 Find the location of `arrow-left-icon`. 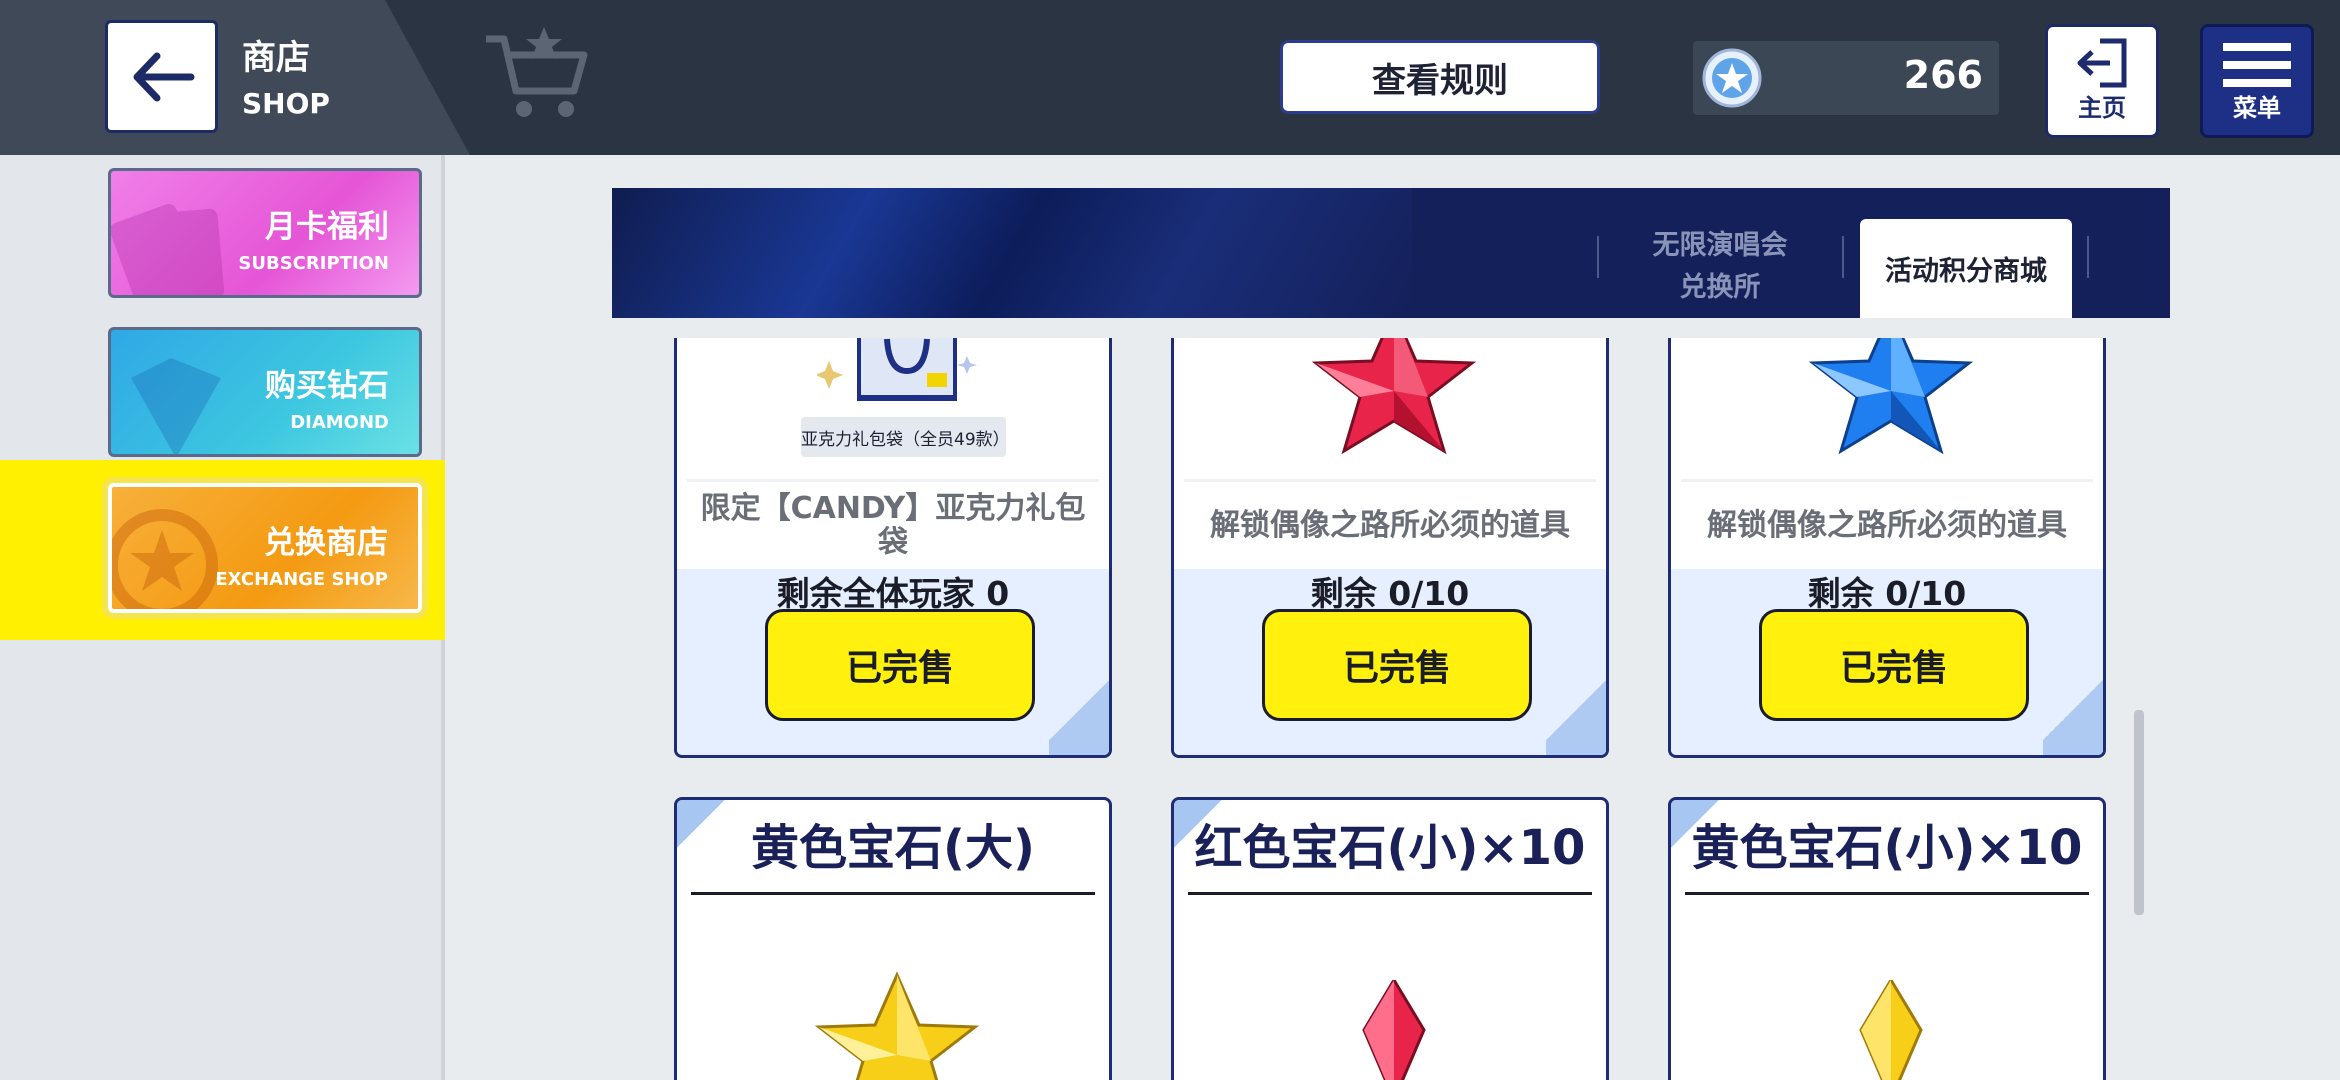

arrow-left-icon is located at coordinates (163, 76).